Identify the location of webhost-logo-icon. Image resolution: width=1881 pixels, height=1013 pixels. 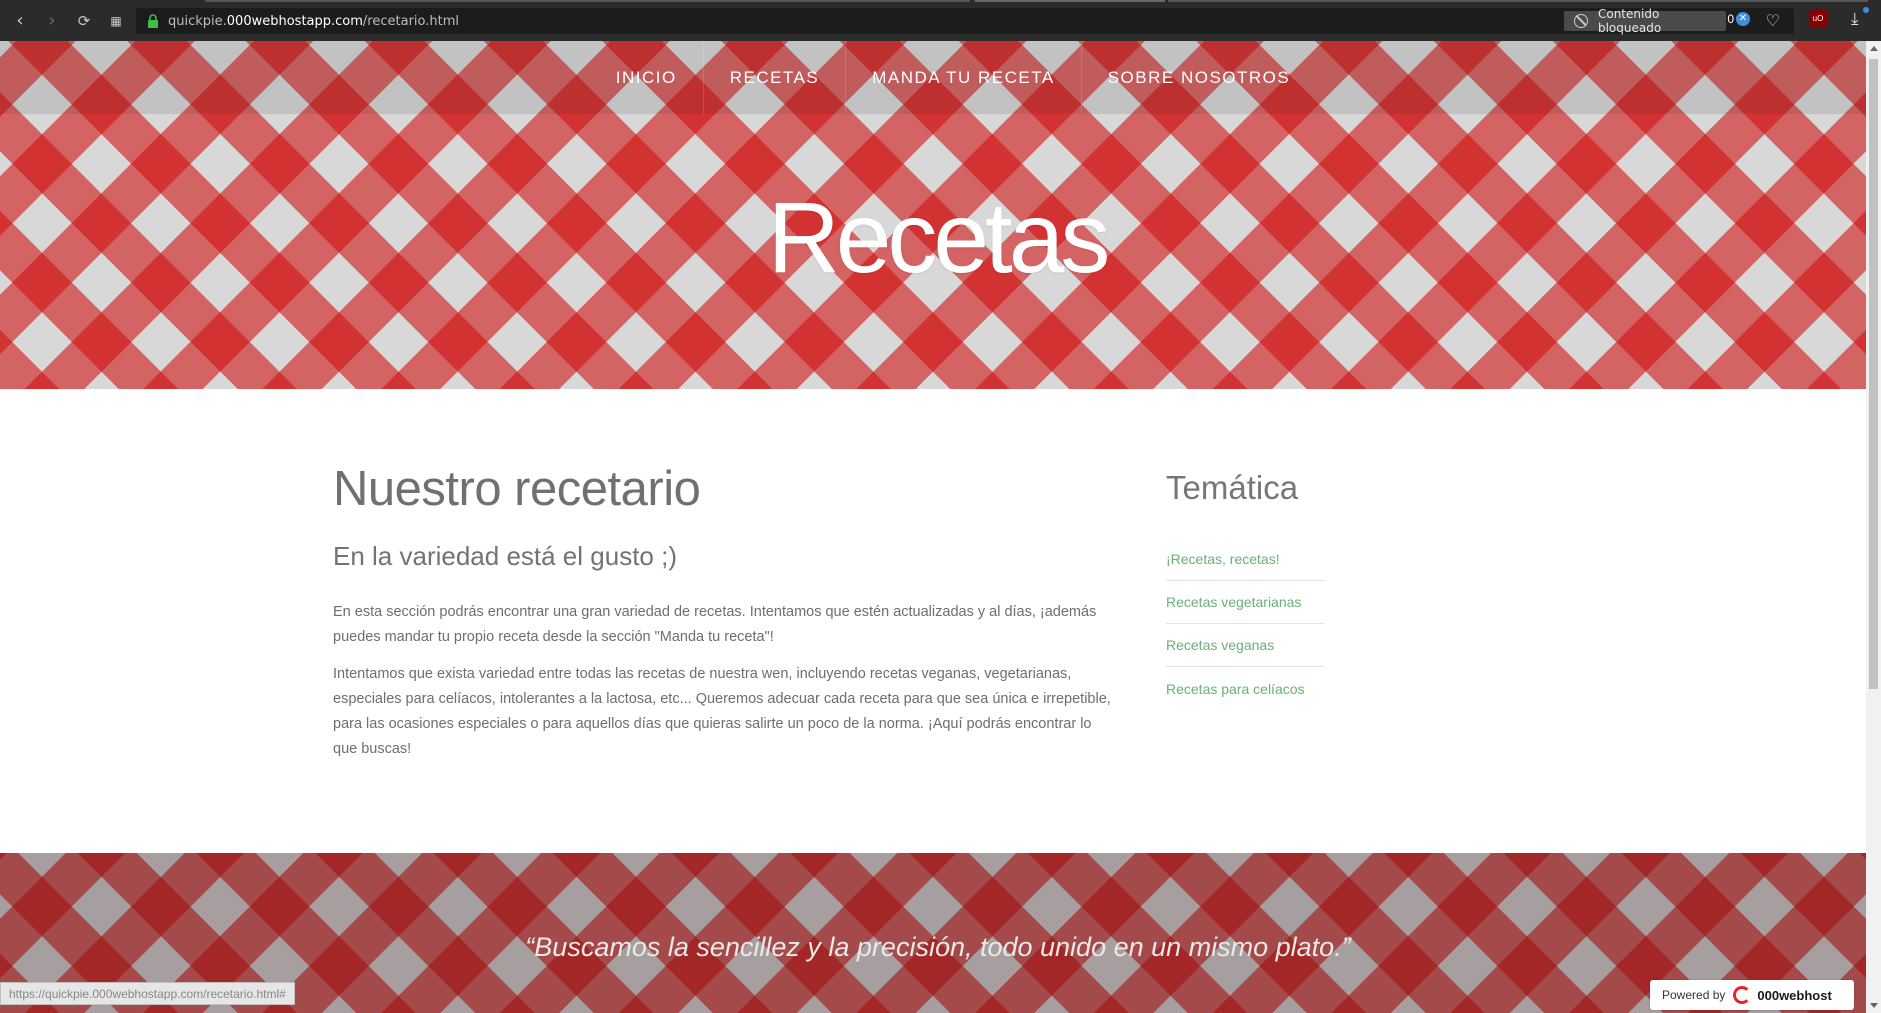
(1742, 995).